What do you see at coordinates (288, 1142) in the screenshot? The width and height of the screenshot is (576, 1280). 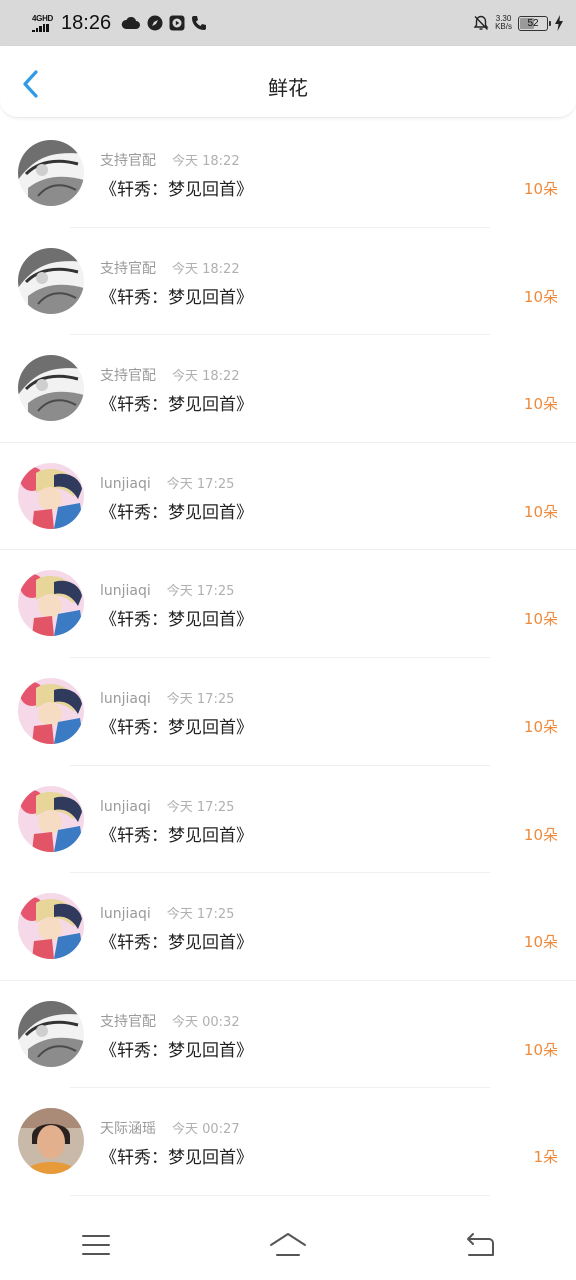 I see `list-item: 天际涵瑶 今天 00:27 《轩秀：梦见回首》 1朵` at bounding box center [288, 1142].